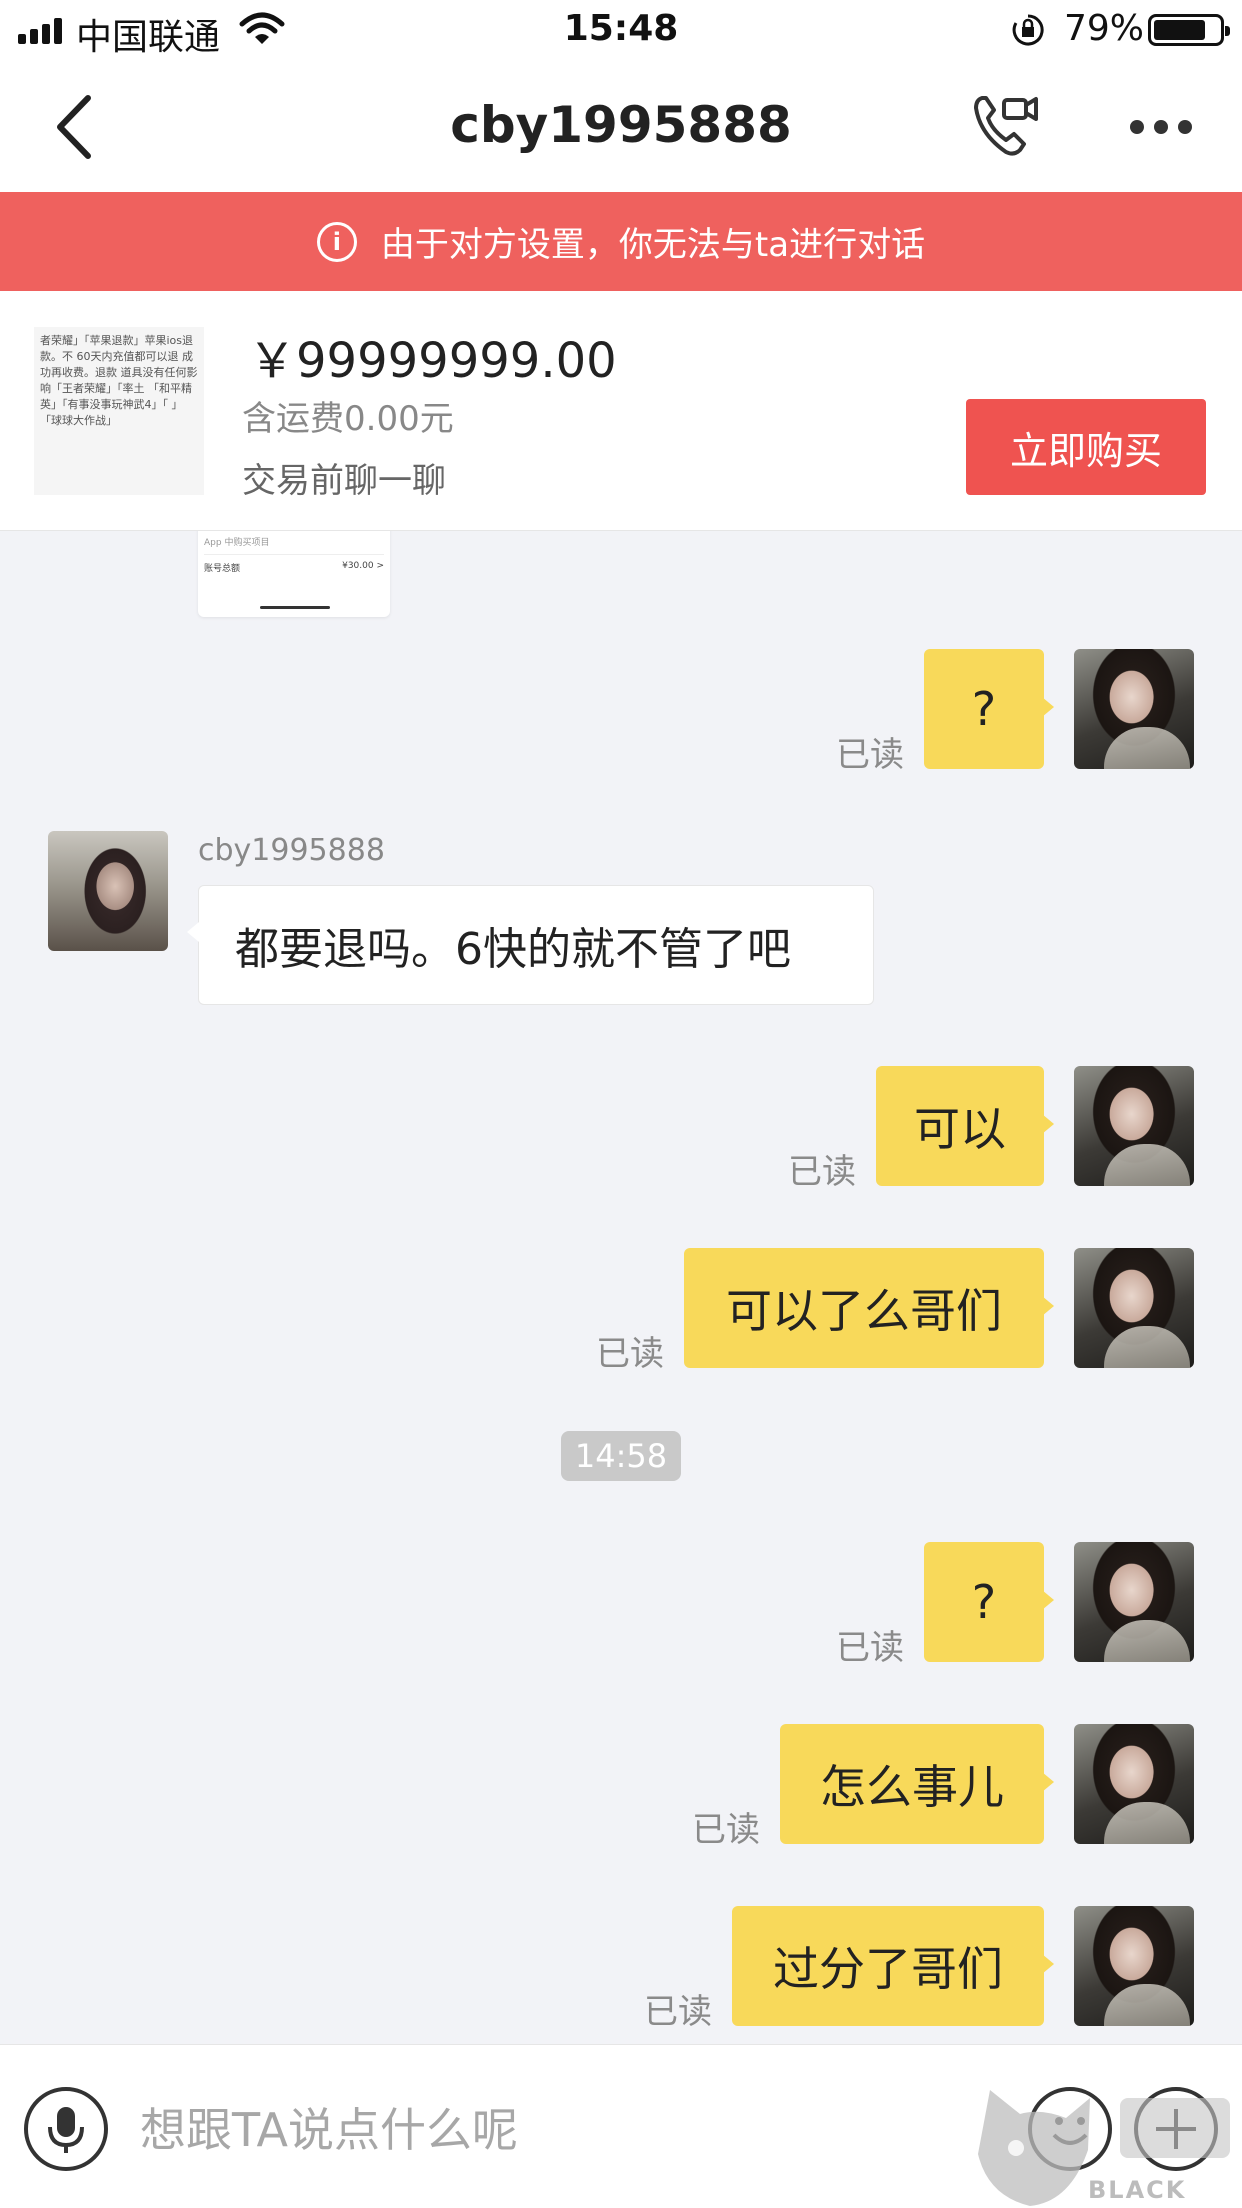 Image resolution: width=1242 pixels, height=2208 pixels. I want to click on voice-button, so click(66, 2129).